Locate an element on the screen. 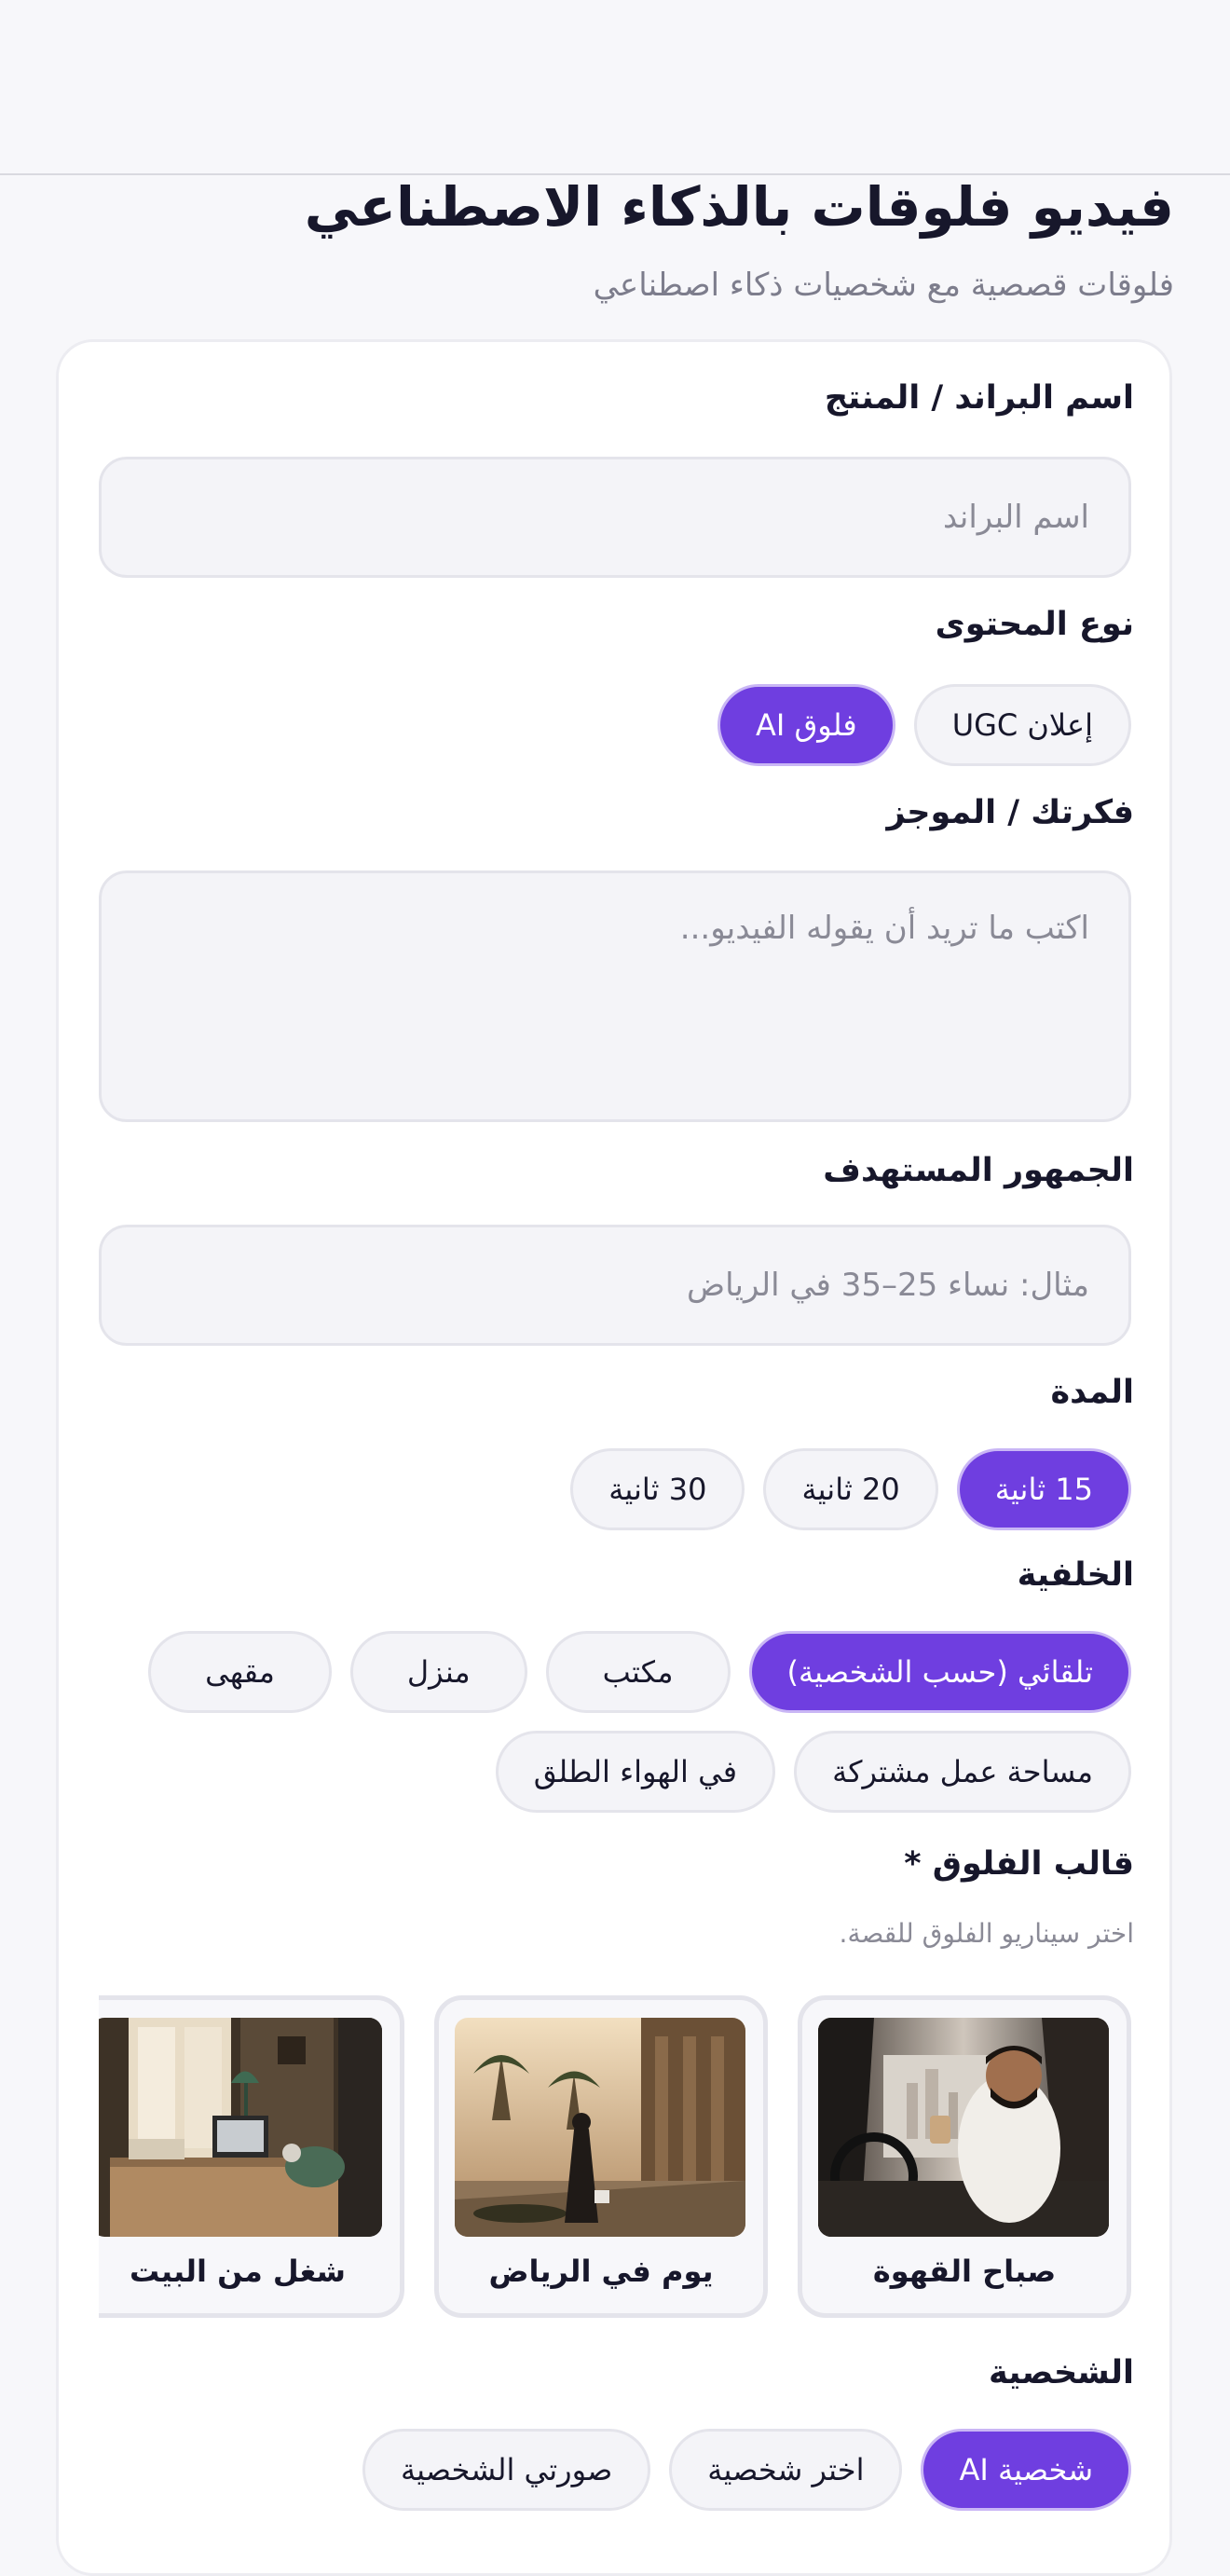 Image resolution: width=1230 pixels, height=2576 pixels. page-subtitle: فلوقات قصصية مع شخصيات ذكاء اصطناعي is located at coordinates (883, 285).